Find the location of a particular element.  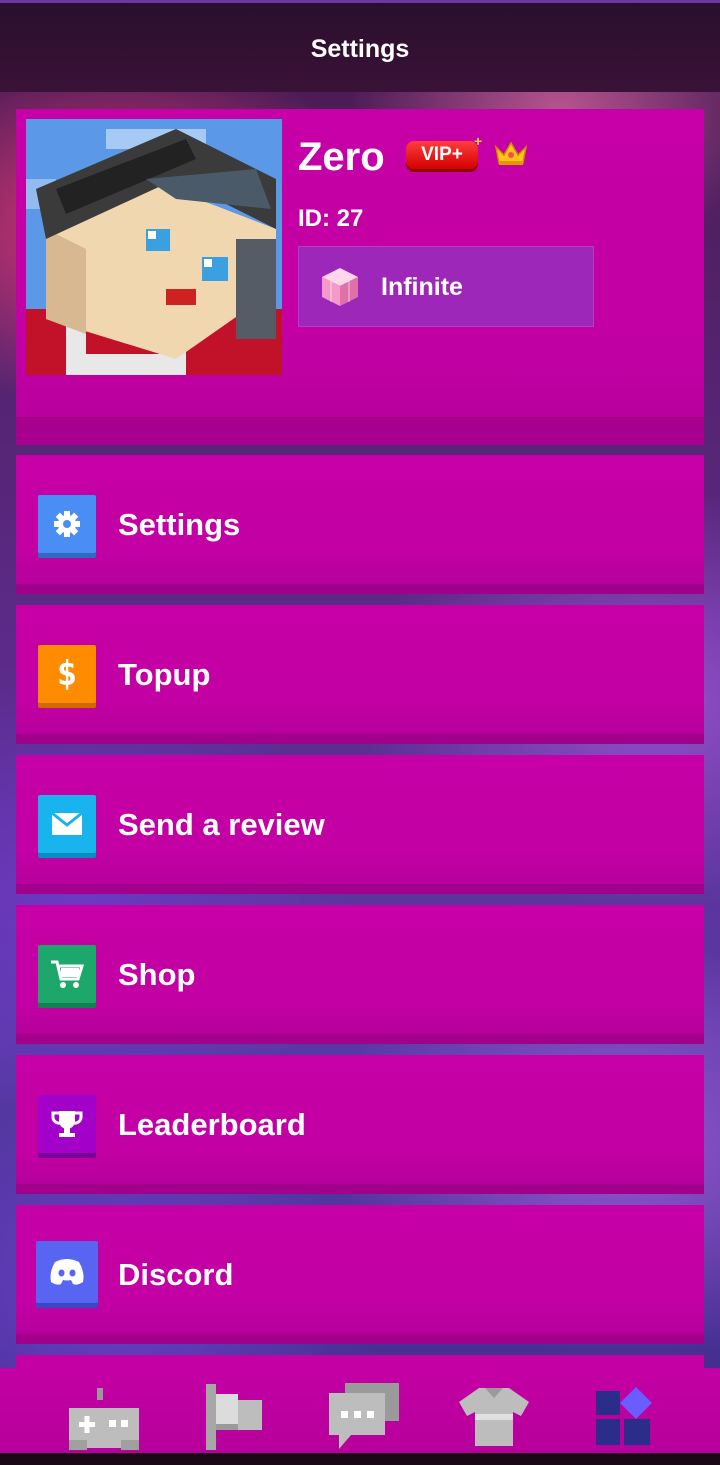

nav-tab-games is located at coordinates (104, 1416).